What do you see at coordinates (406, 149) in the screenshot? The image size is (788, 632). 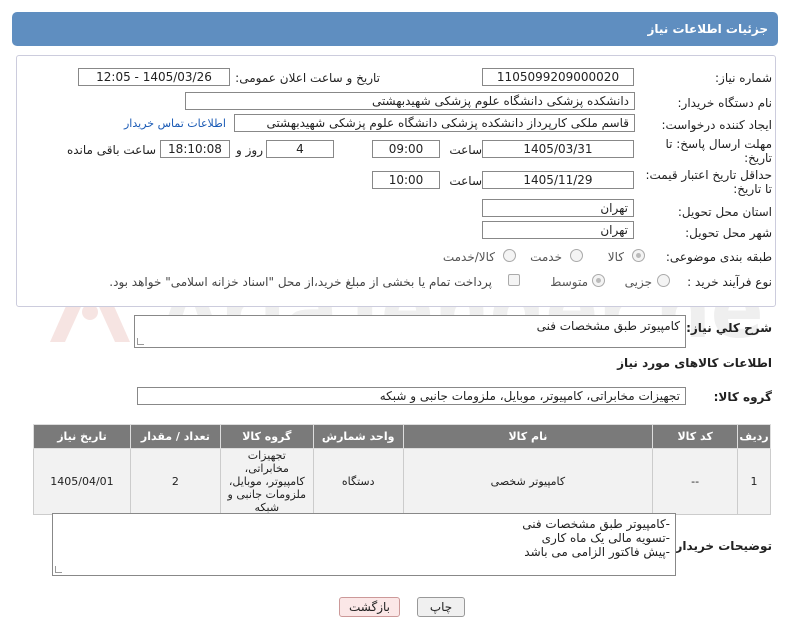 I see `deadline-time-field: 09:00` at bounding box center [406, 149].